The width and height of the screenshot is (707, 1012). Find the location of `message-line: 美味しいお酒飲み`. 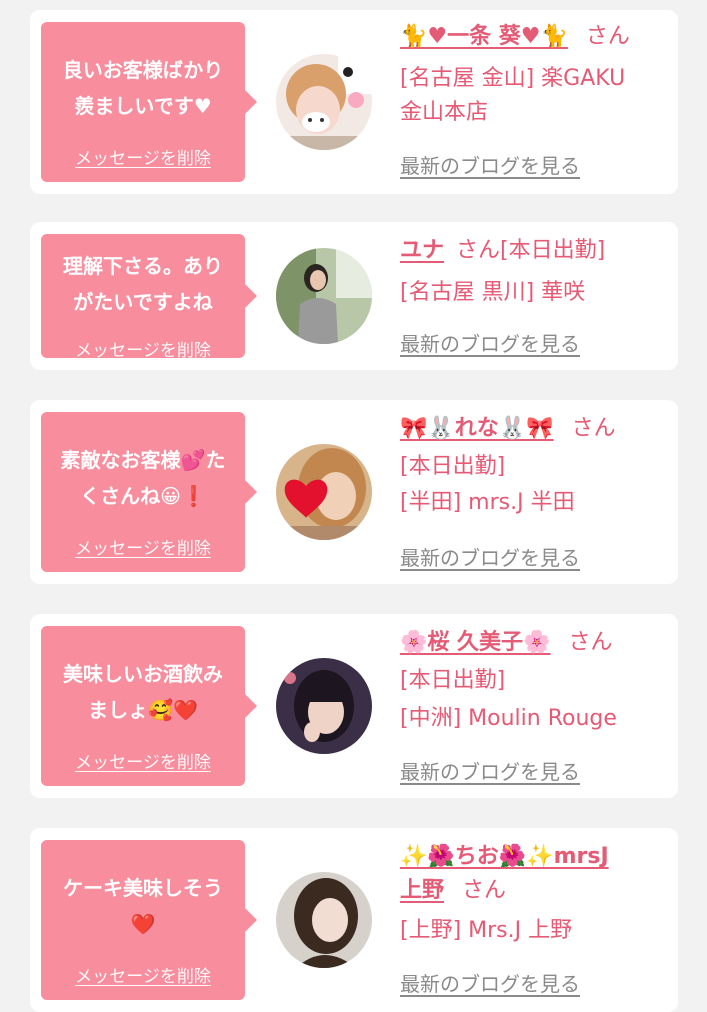

message-line: 美味しいお酒飲み is located at coordinates (143, 674).